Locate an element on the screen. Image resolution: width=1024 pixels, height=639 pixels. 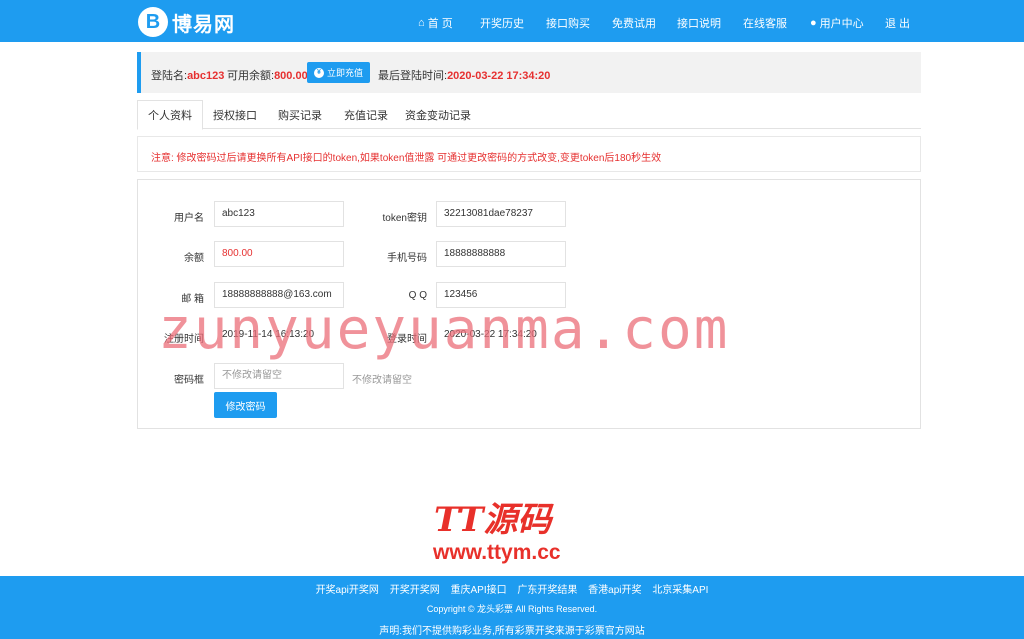
tab-profile: 个人资料 is located at coordinates (170, 115).